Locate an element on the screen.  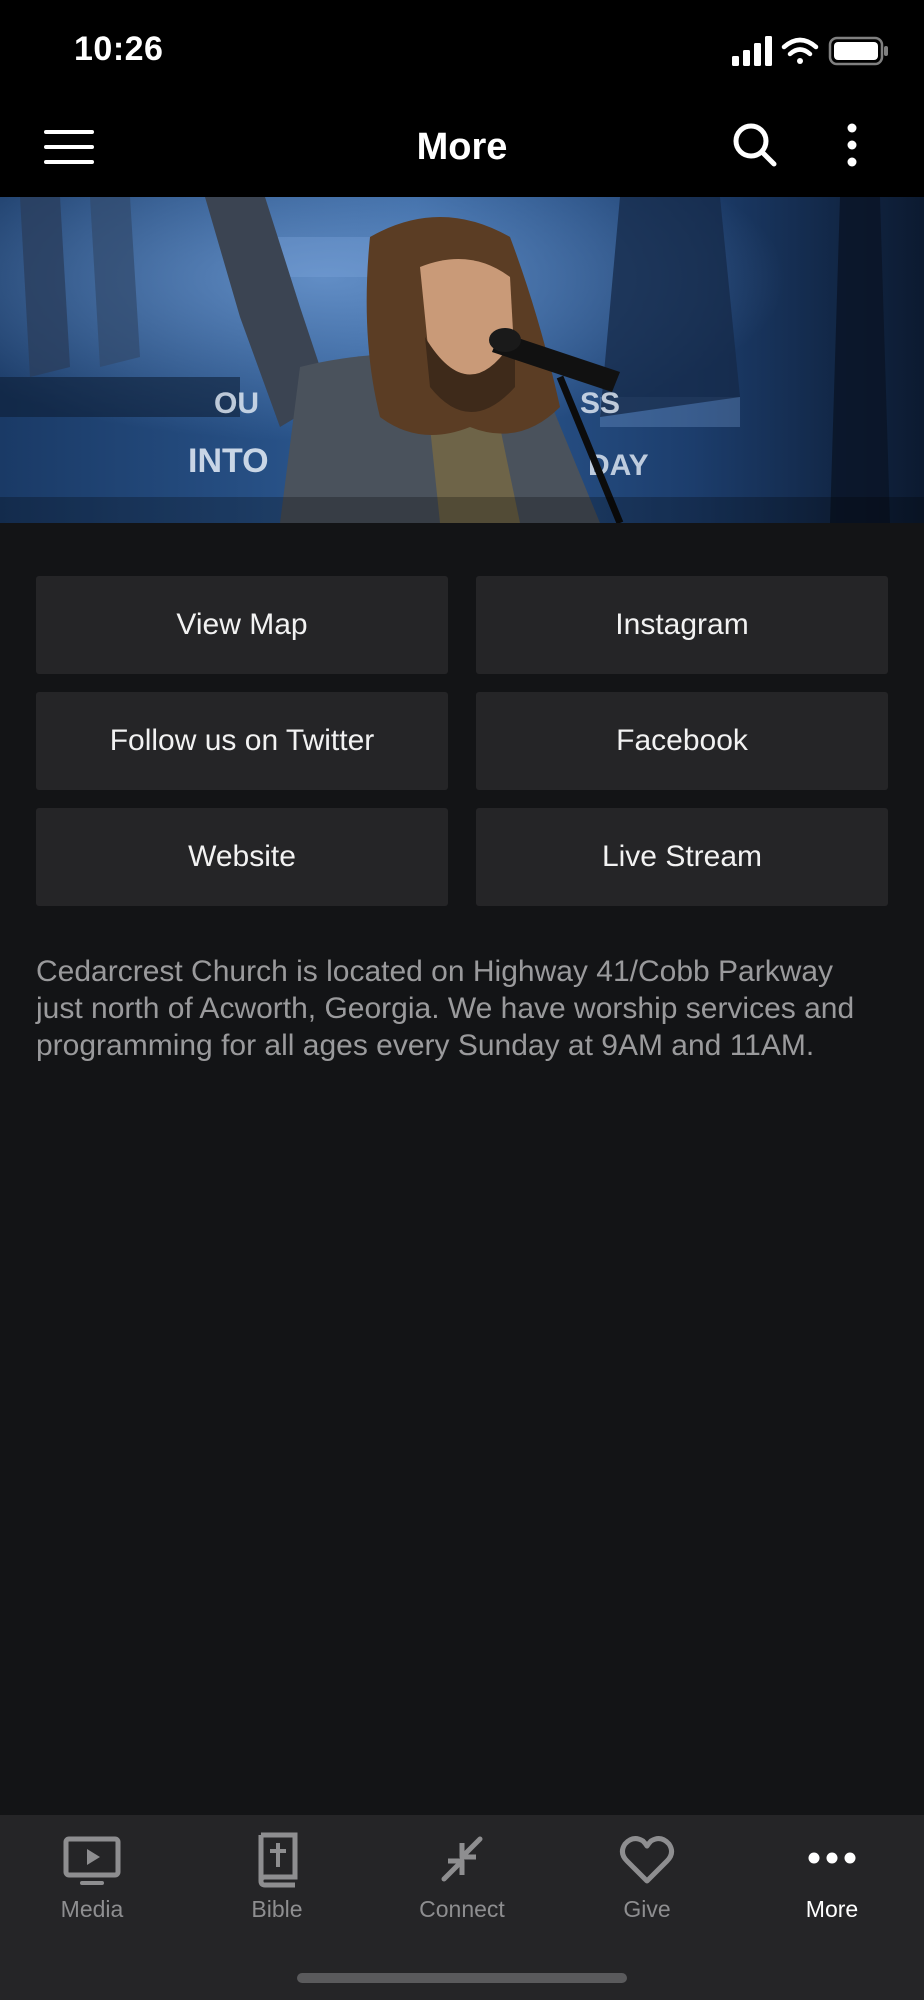
status-icons is located at coordinates (811, 52).